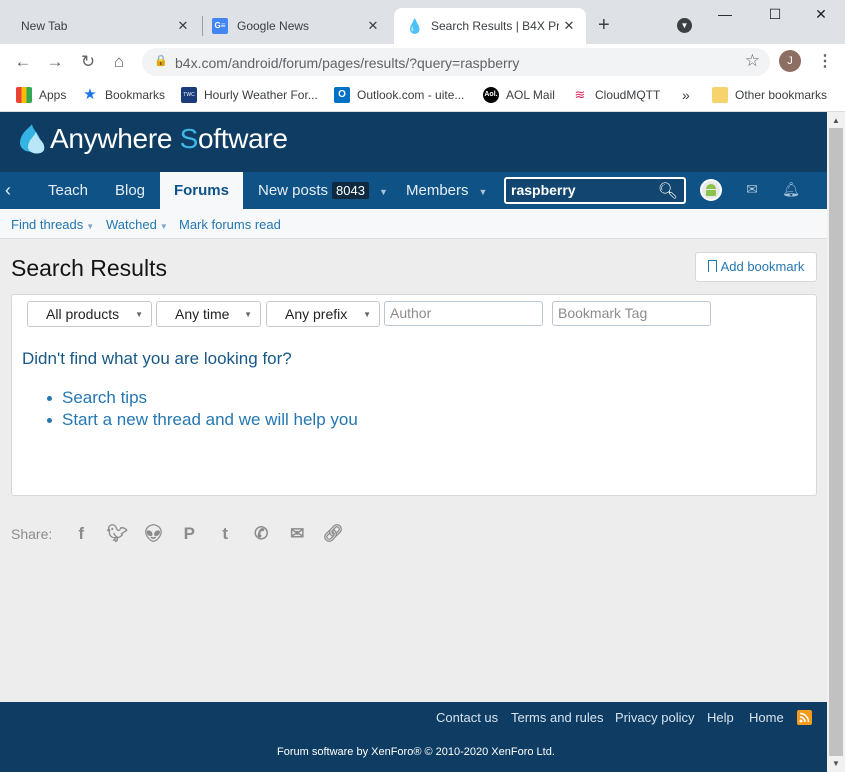  What do you see at coordinates (790, 61) in the screenshot?
I see `profile-avatar: J` at bounding box center [790, 61].